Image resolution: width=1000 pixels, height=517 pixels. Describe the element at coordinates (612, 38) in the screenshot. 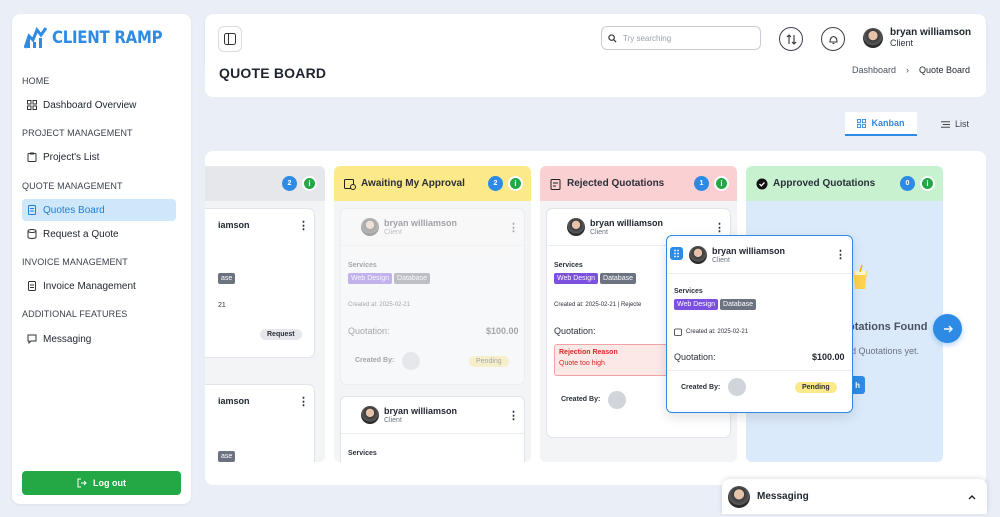

I see `search-icon` at that location.